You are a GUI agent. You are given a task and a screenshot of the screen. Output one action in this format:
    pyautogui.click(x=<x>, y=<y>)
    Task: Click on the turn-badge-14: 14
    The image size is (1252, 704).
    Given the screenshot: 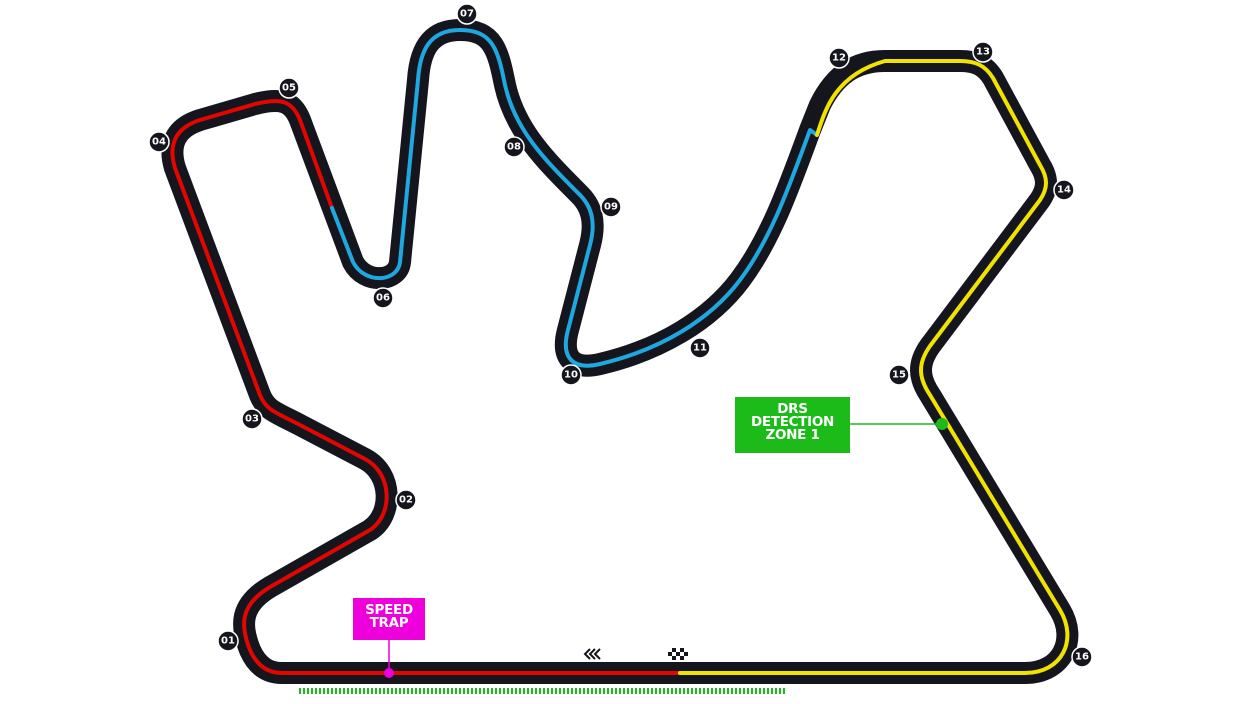 What is the action you would take?
    pyautogui.click(x=1064, y=190)
    